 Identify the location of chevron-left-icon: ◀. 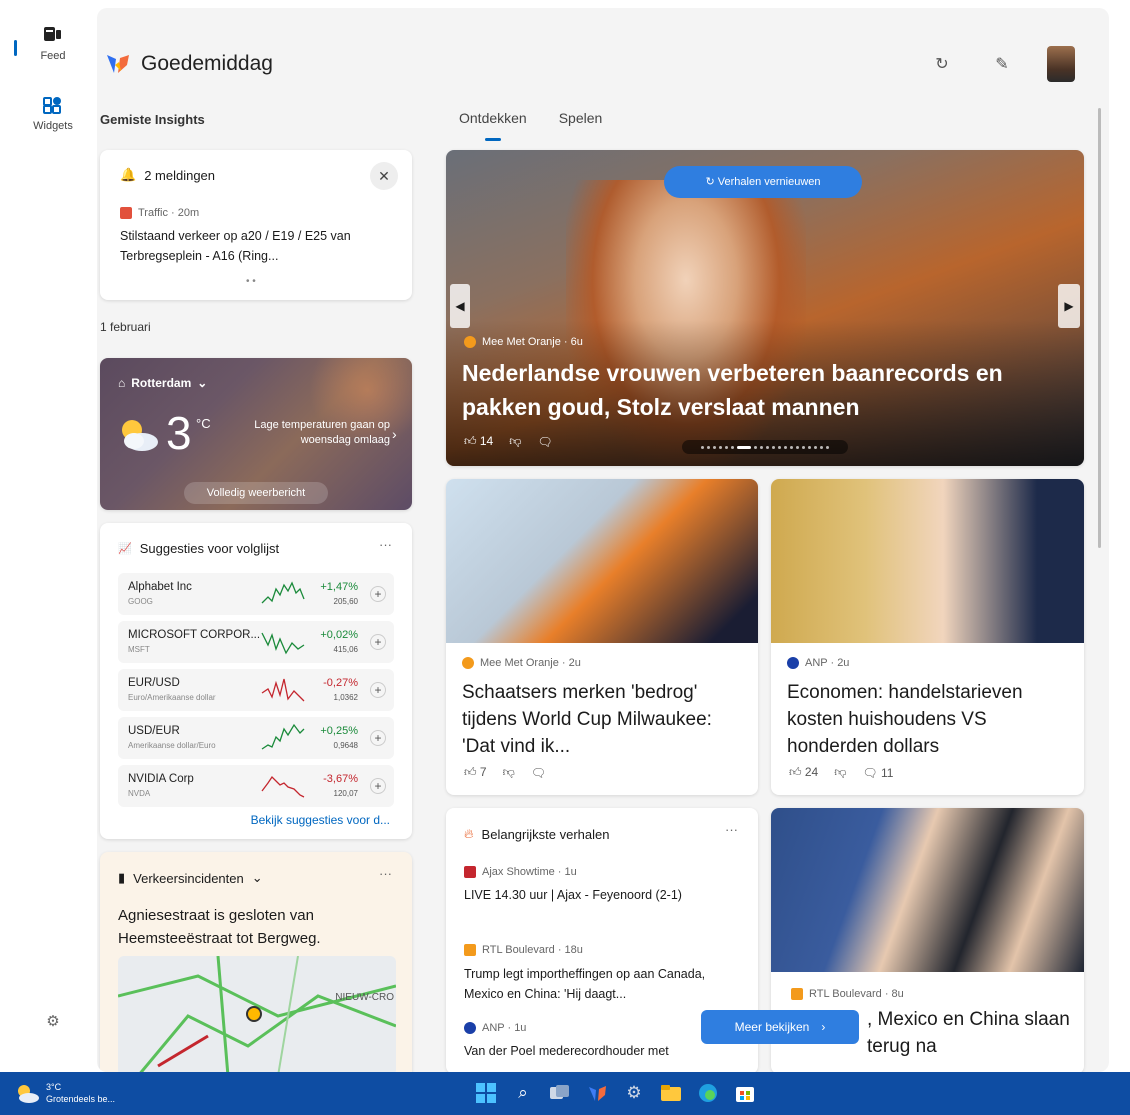
(460, 306).